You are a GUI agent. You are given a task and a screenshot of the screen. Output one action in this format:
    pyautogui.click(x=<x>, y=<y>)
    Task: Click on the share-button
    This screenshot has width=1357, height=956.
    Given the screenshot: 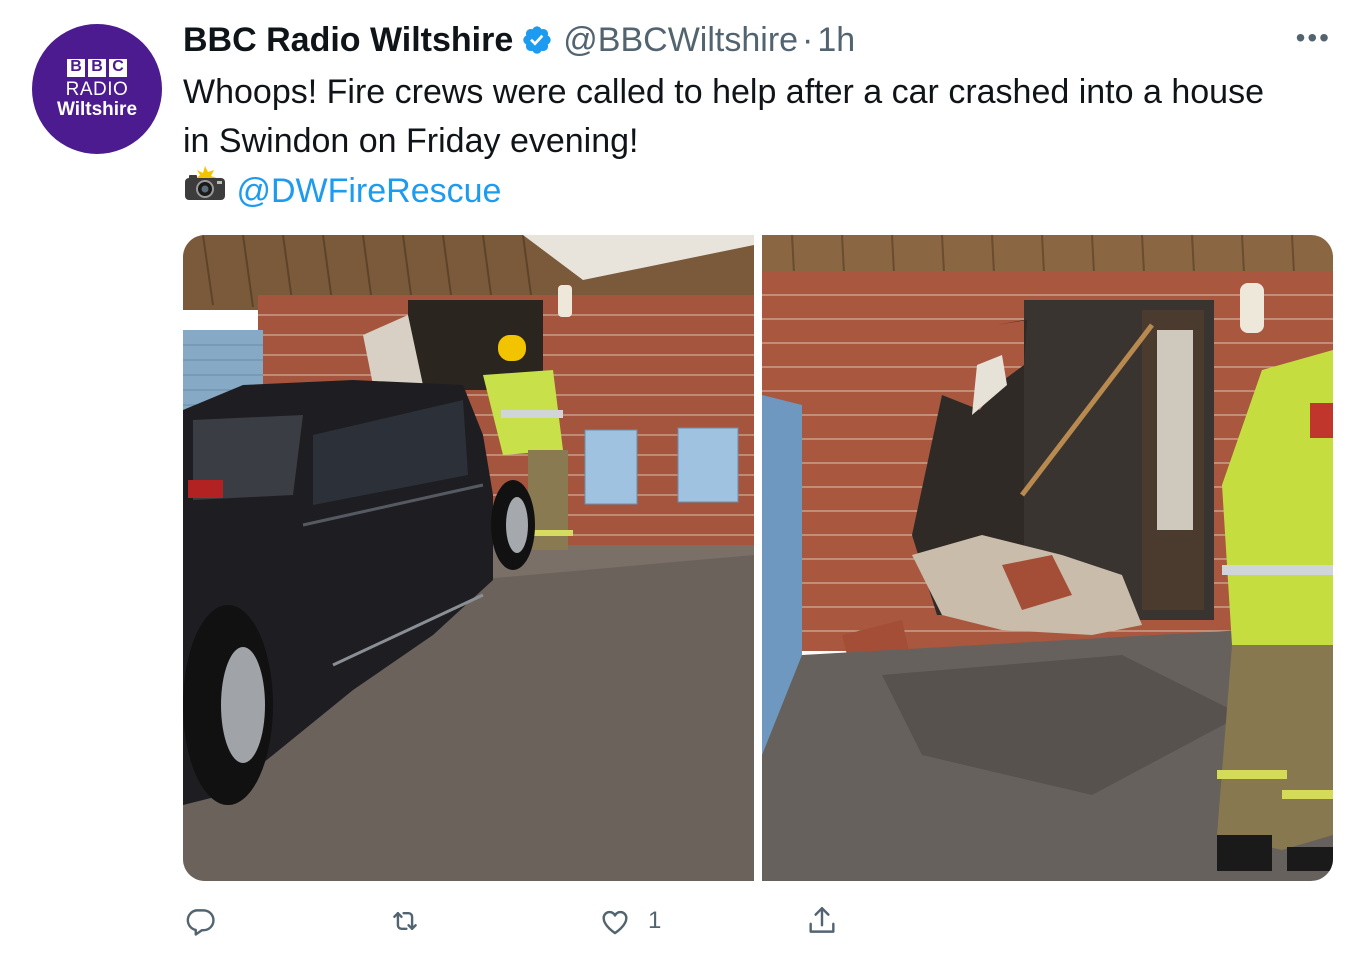 What is the action you would take?
    pyautogui.click(x=822, y=921)
    